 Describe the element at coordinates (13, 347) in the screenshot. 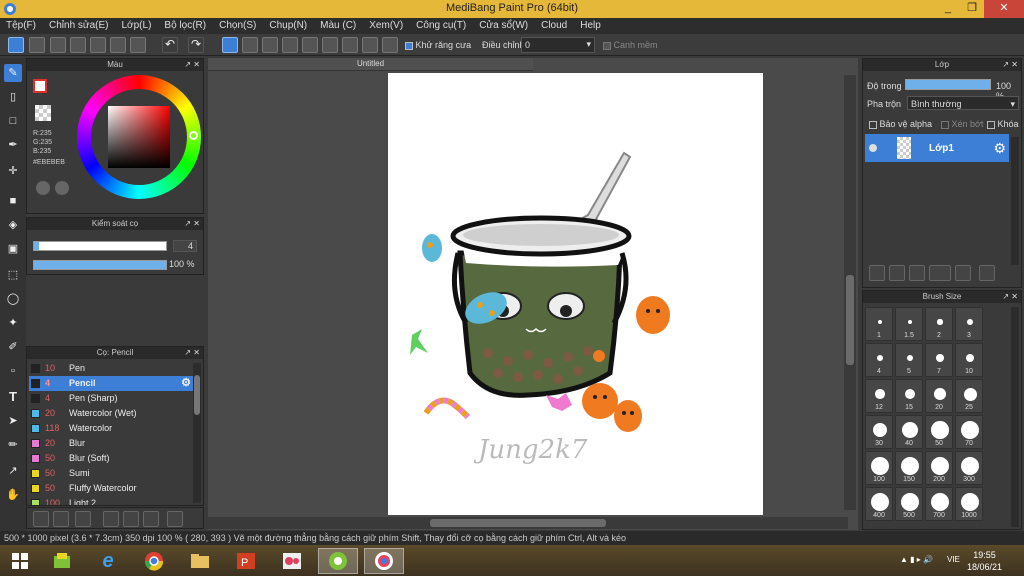

I see `select-pen-icon: ✐` at that location.